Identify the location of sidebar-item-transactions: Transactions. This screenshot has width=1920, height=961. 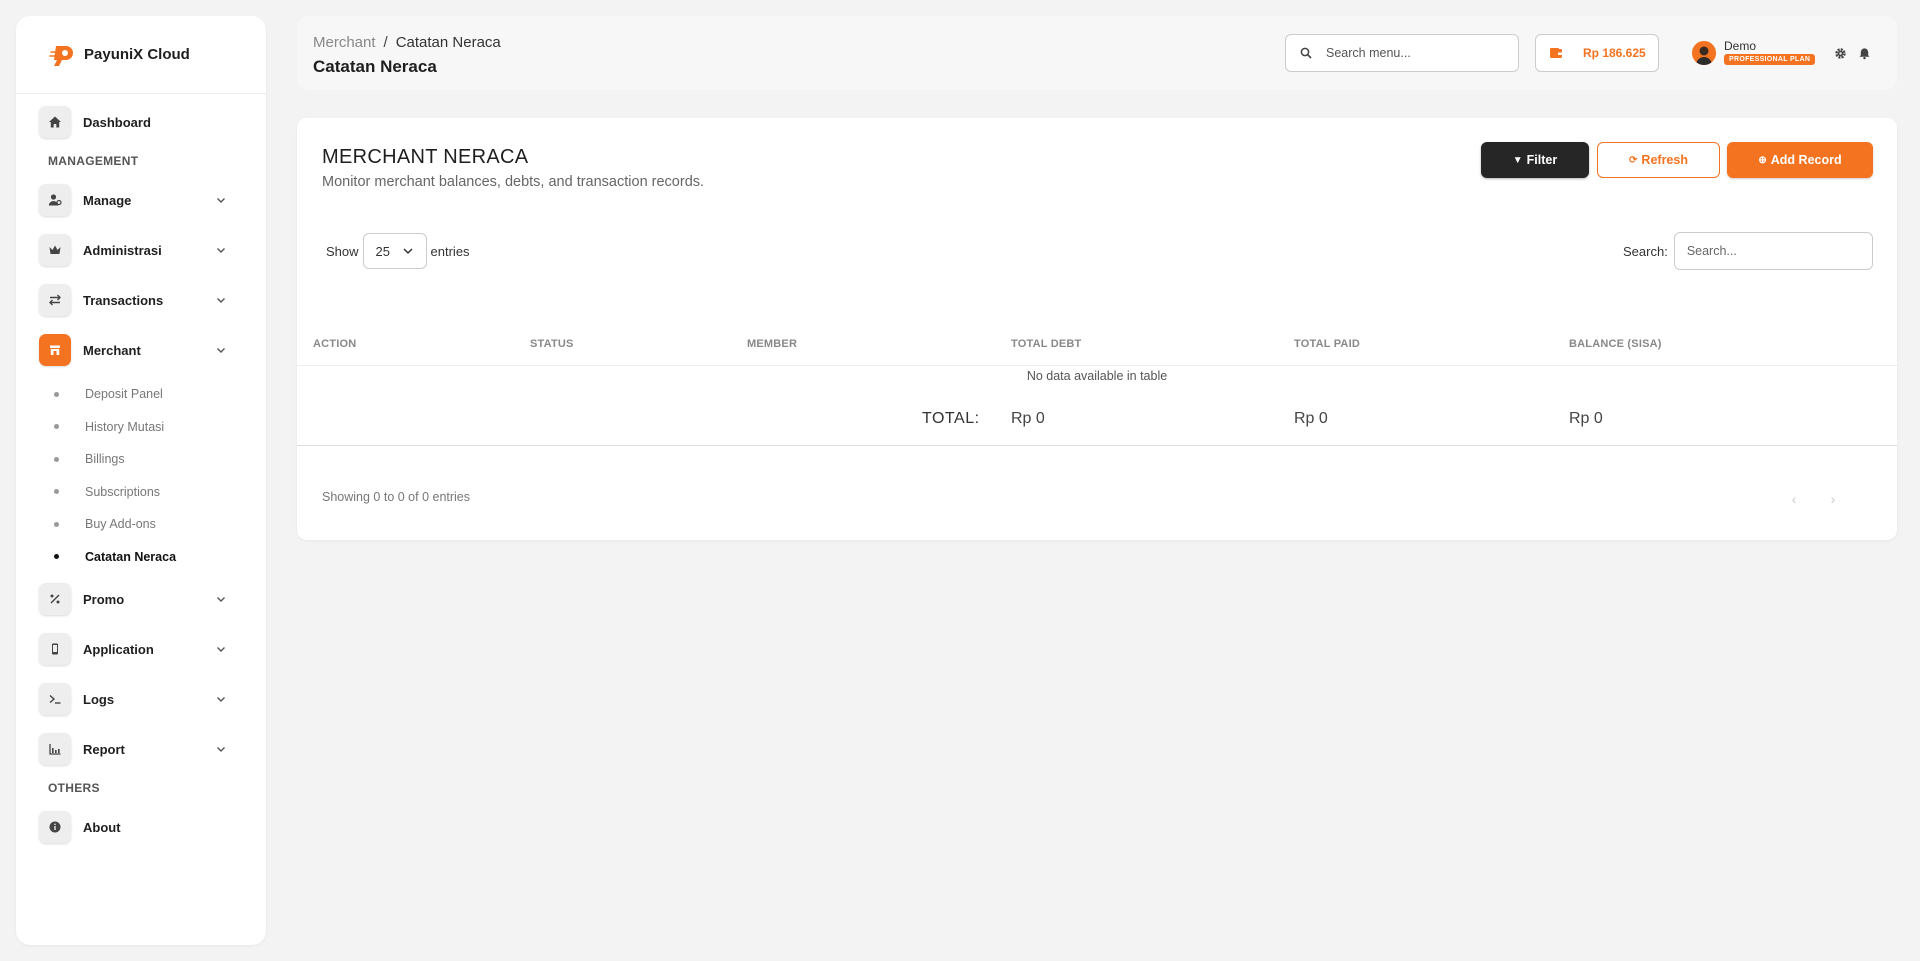
(139, 300).